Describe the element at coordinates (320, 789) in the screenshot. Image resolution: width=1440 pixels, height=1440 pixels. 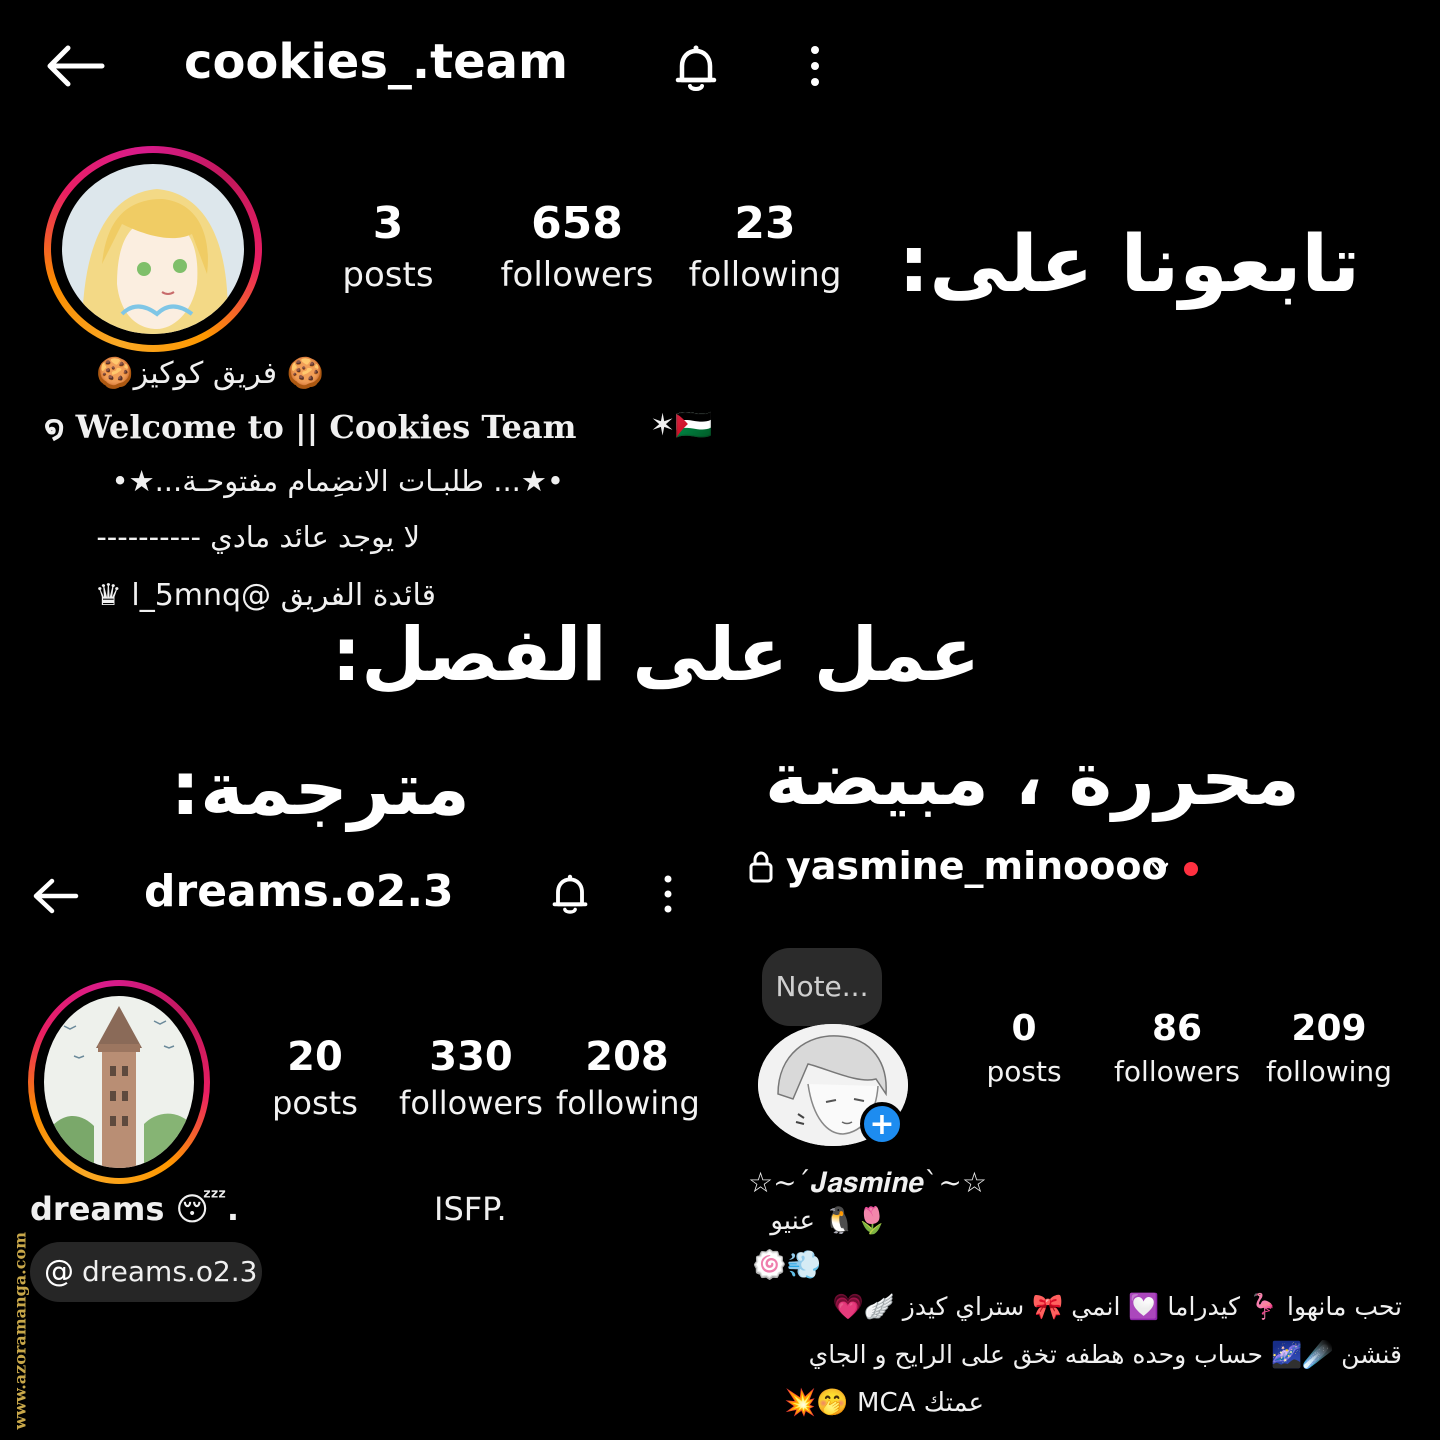
I see `translator-heading: مترجمة:` at that location.